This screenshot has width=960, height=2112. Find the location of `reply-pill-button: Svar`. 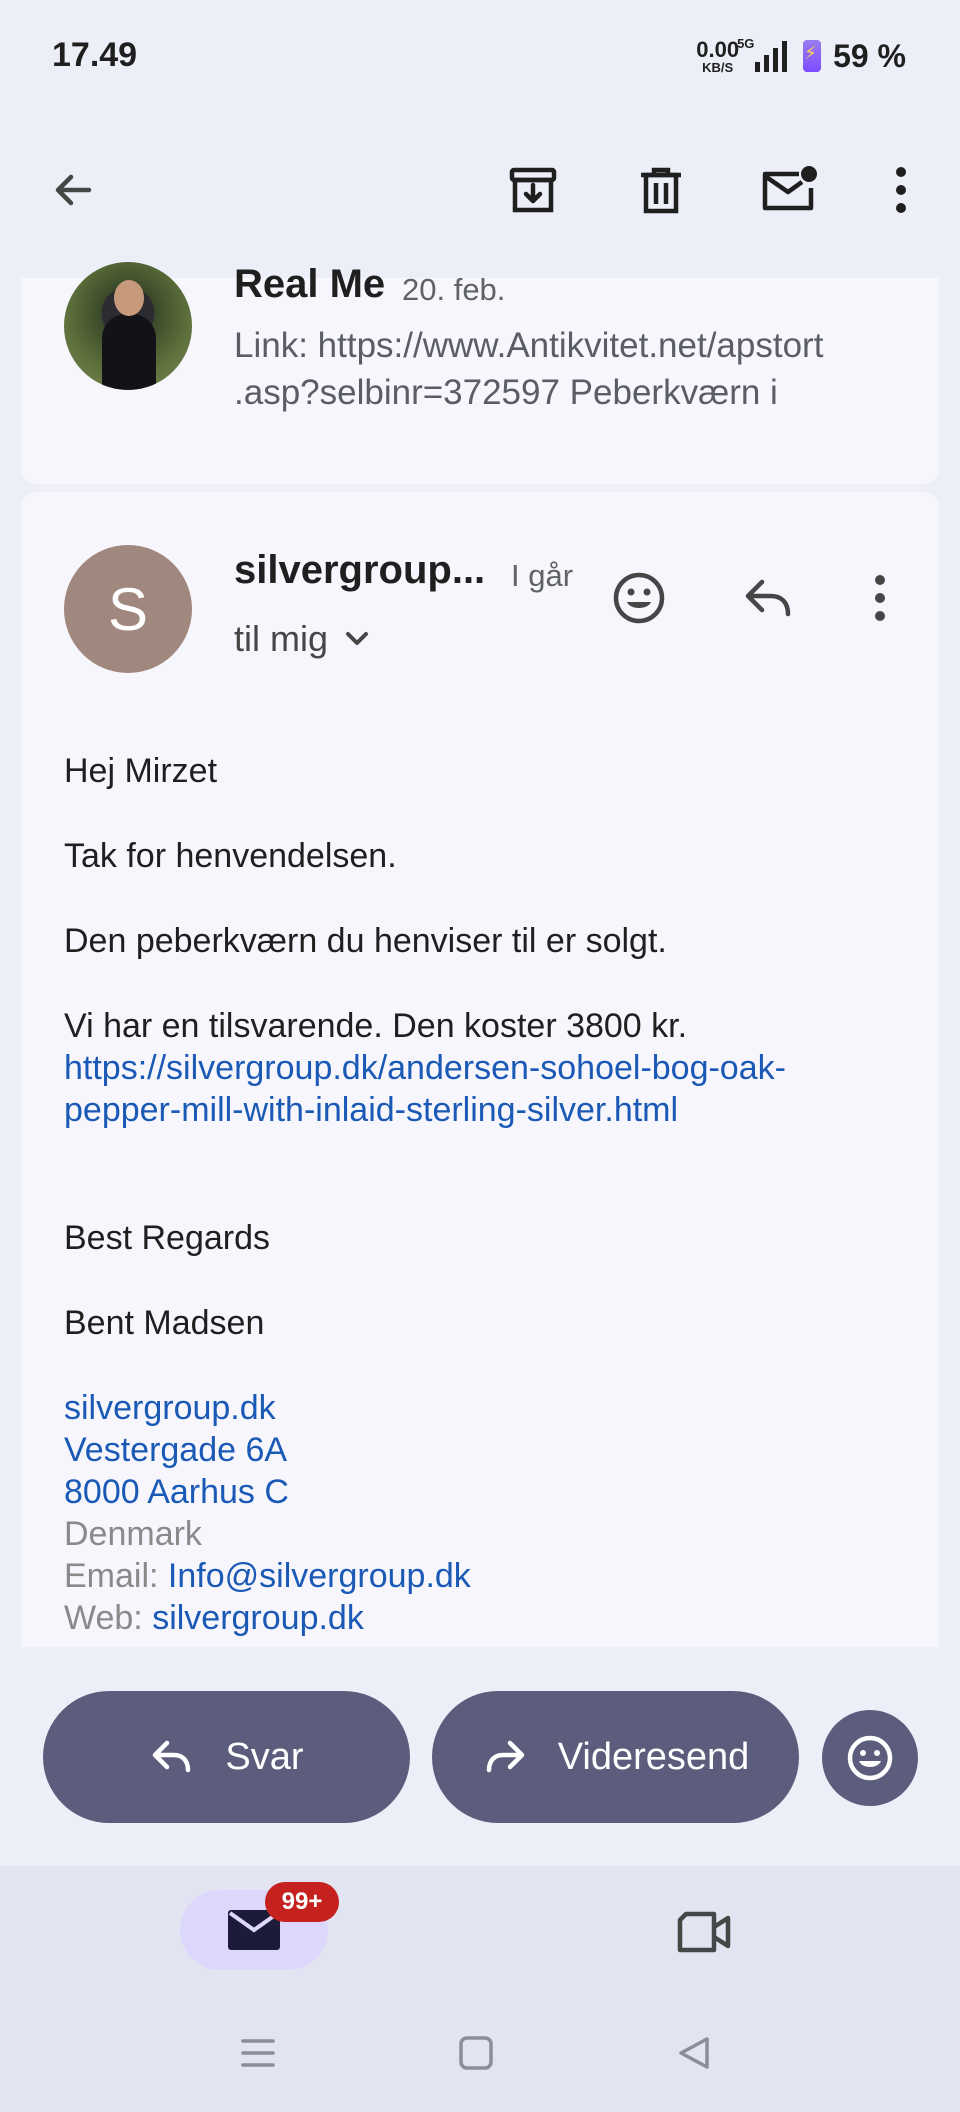

reply-pill-button: Svar is located at coordinates (226, 1757).